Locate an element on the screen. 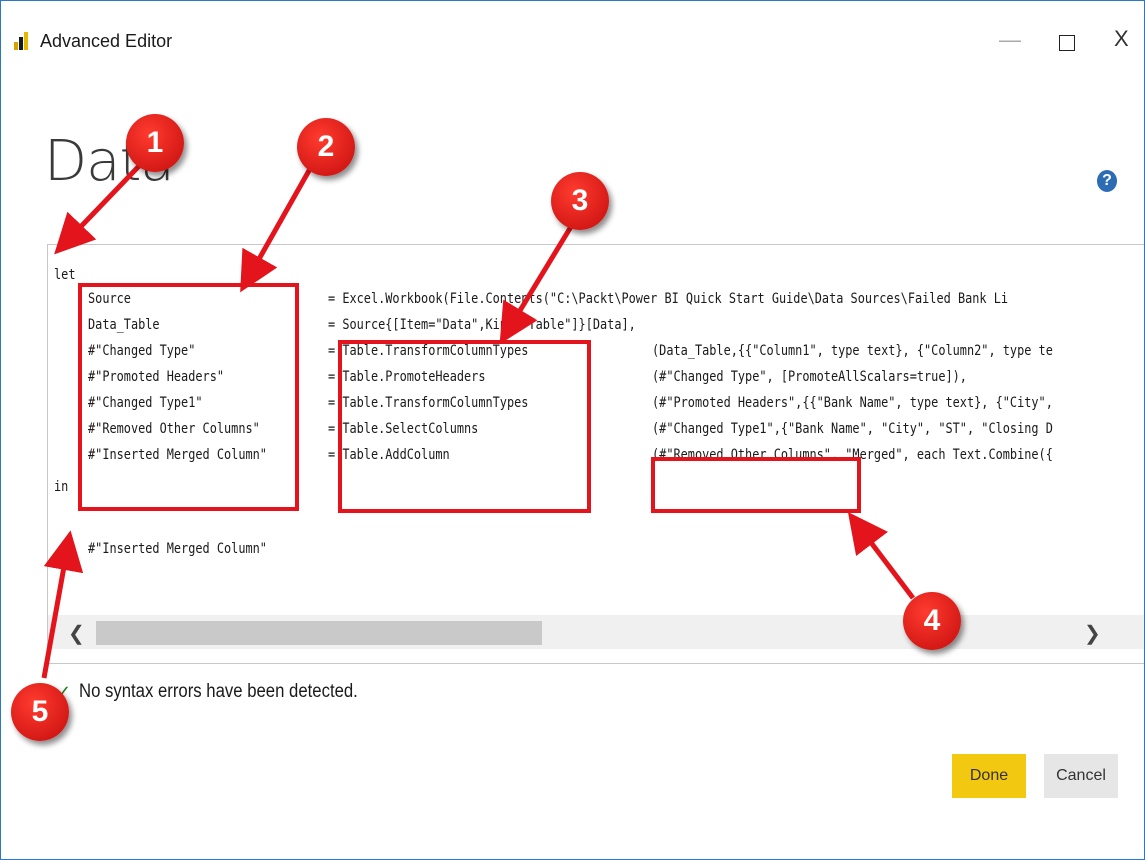 The image size is (1145, 860). window-title: Advanced Editor is located at coordinates (106, 41).